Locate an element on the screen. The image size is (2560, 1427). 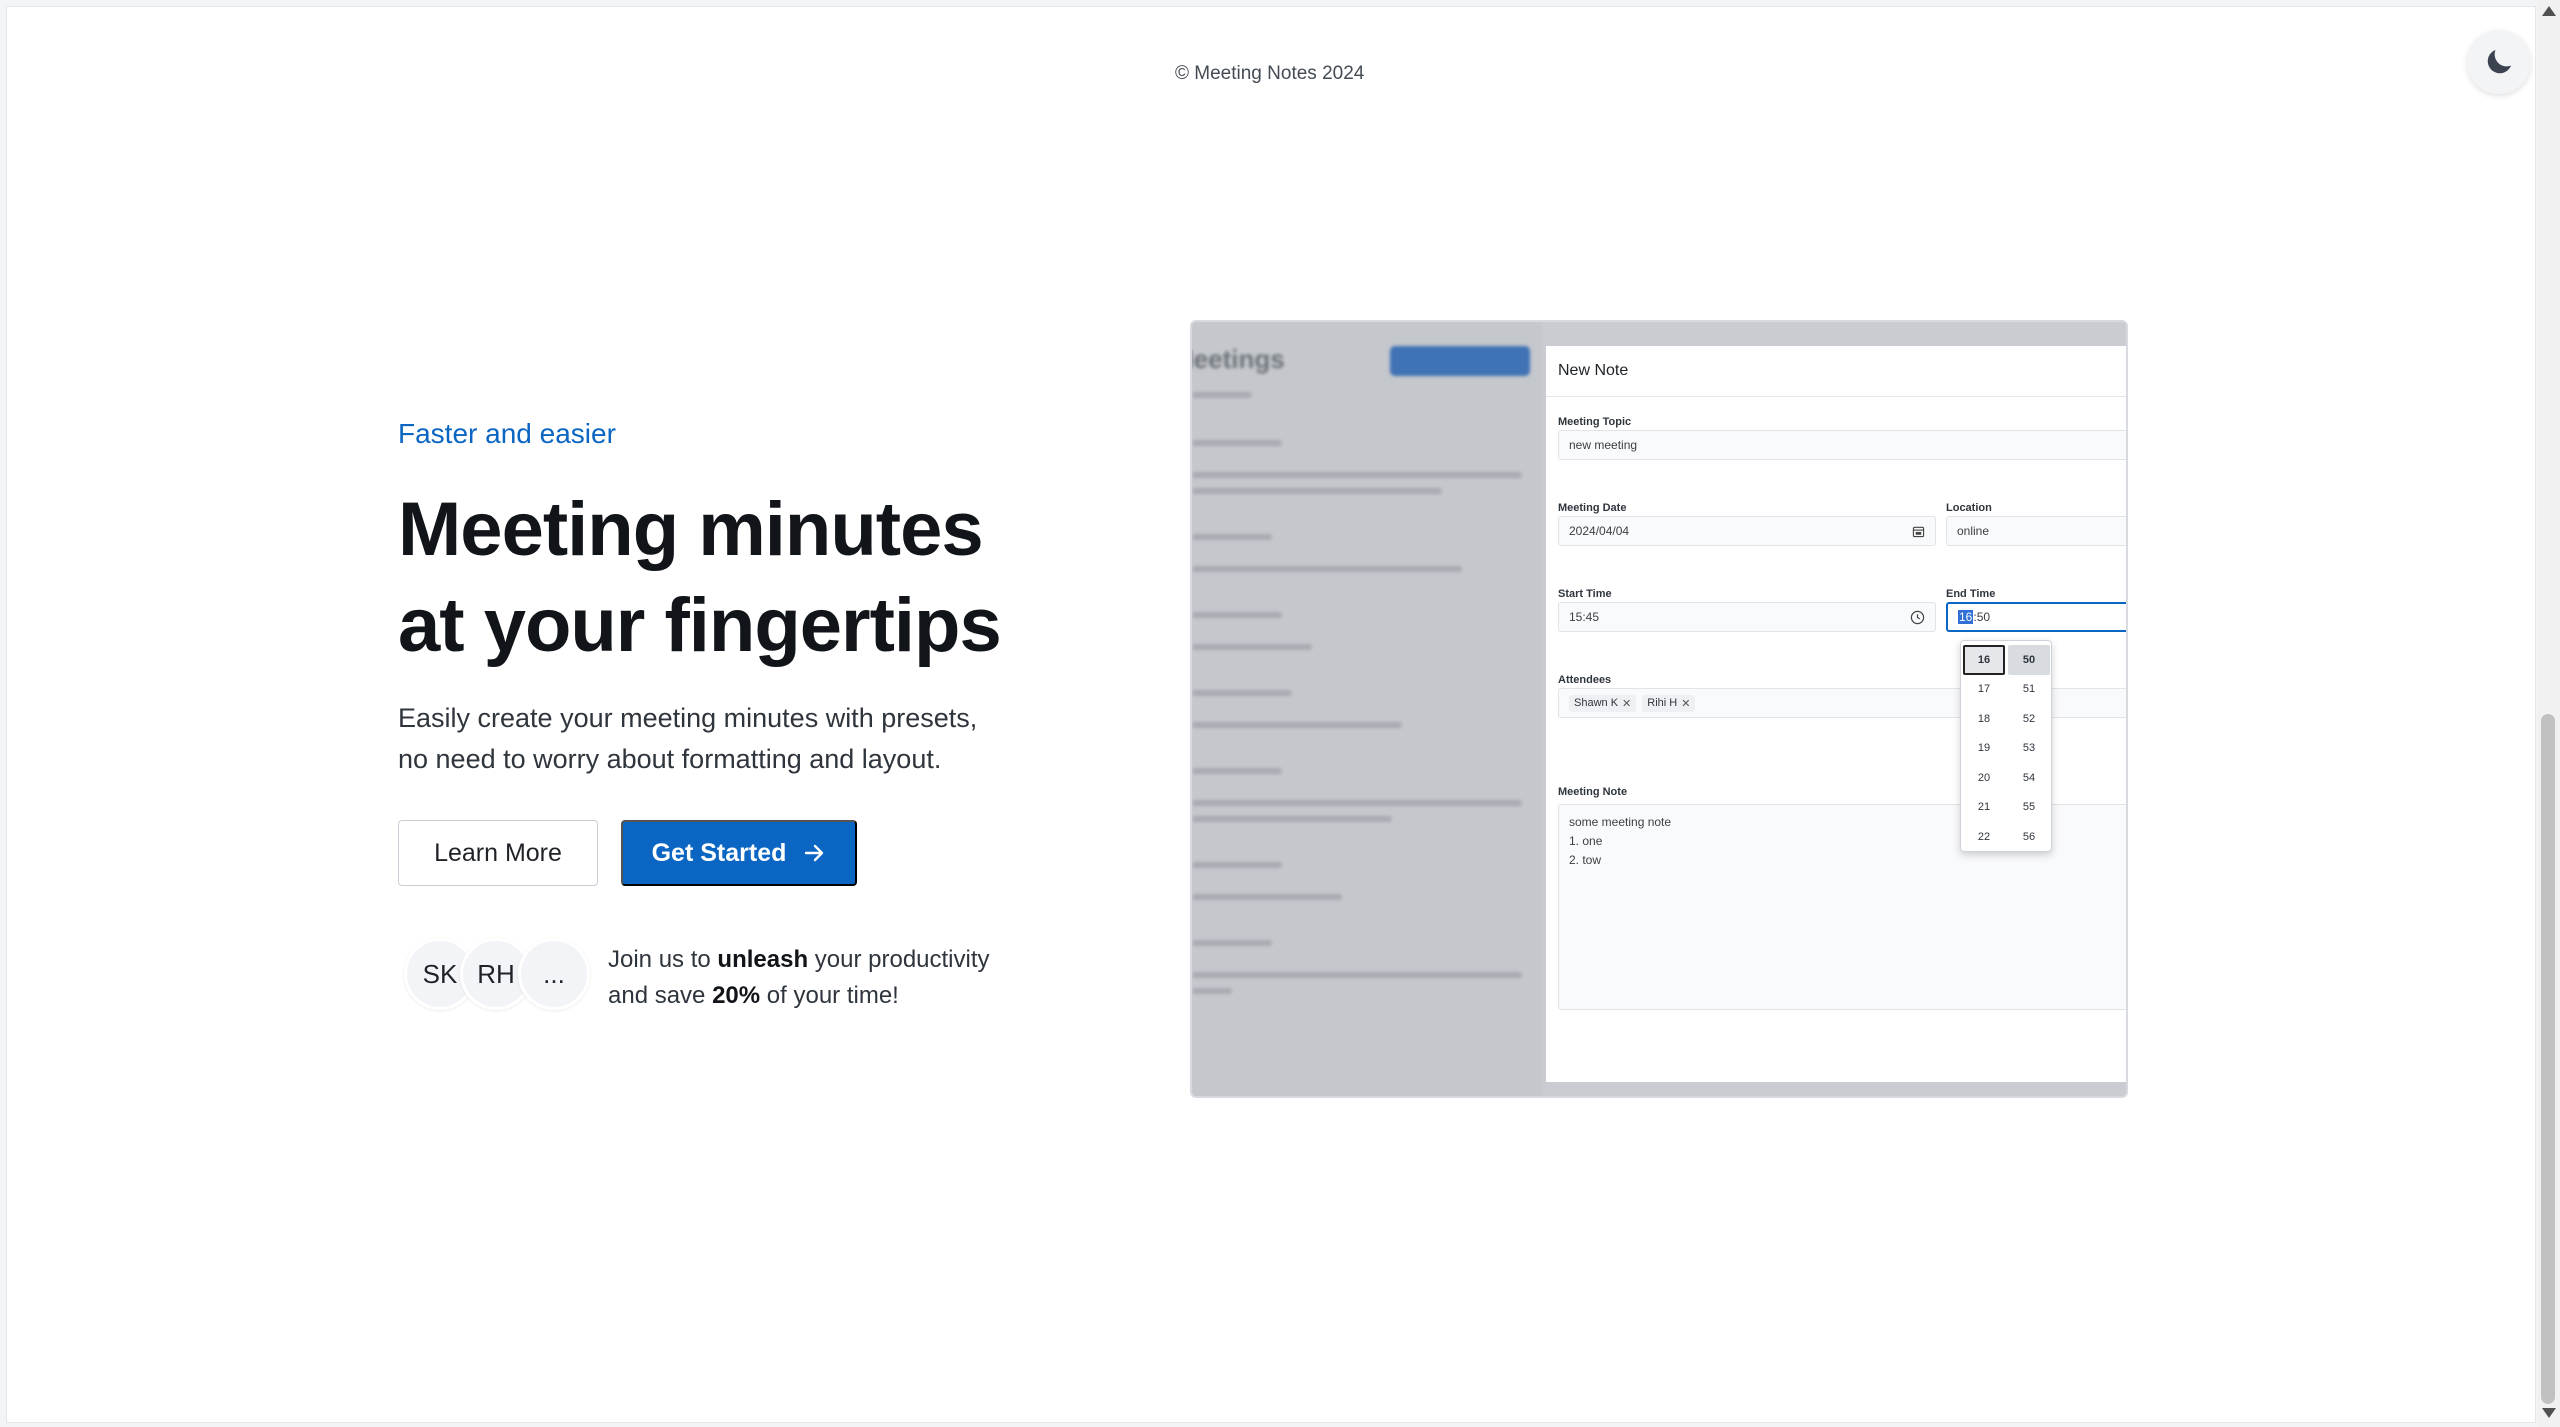
location-label: Location is located at coordinates (1969, 508).